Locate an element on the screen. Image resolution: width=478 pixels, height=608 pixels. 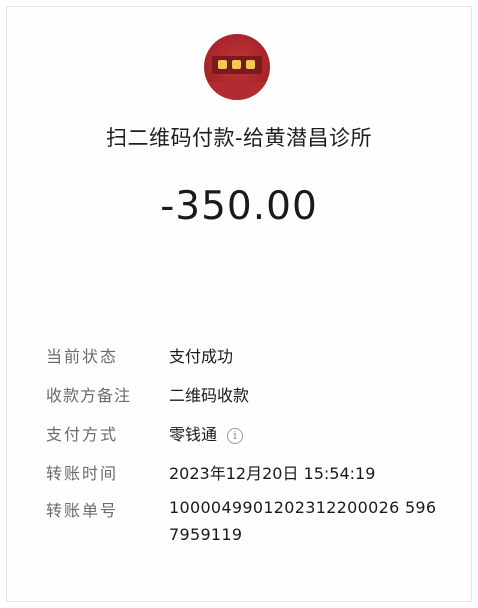
merchant-avatar is located at coordinates (237, 67).